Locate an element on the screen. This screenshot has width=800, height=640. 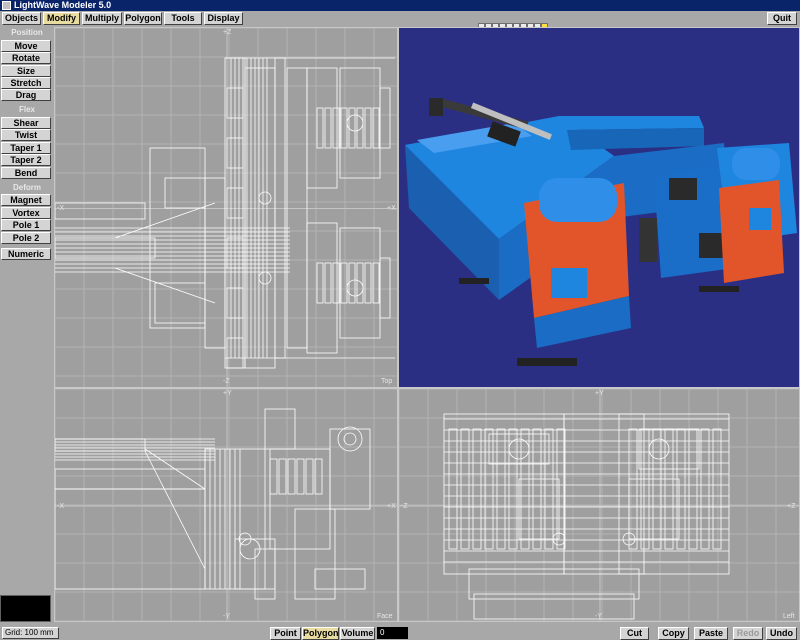
magnet-button: Magnet is located at coordinates (26, 200).